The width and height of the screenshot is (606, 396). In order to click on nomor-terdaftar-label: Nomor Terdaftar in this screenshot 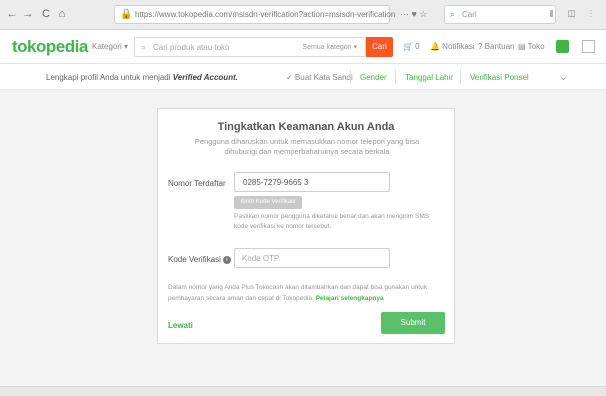, I will do `click(197, 183)`.